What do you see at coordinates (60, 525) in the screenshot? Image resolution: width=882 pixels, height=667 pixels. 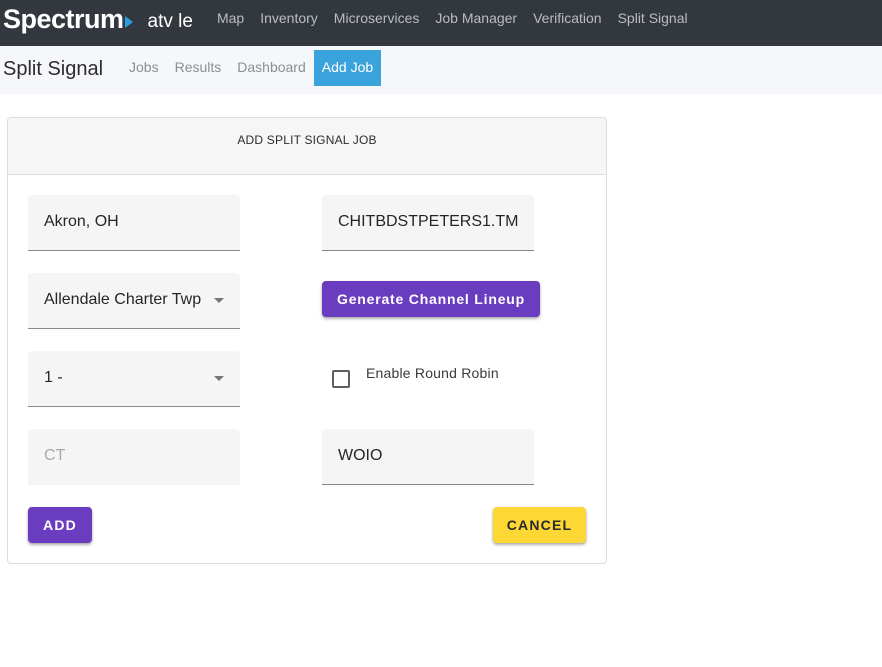 I see `add-button: ADD` at bounding box center [60, 525].